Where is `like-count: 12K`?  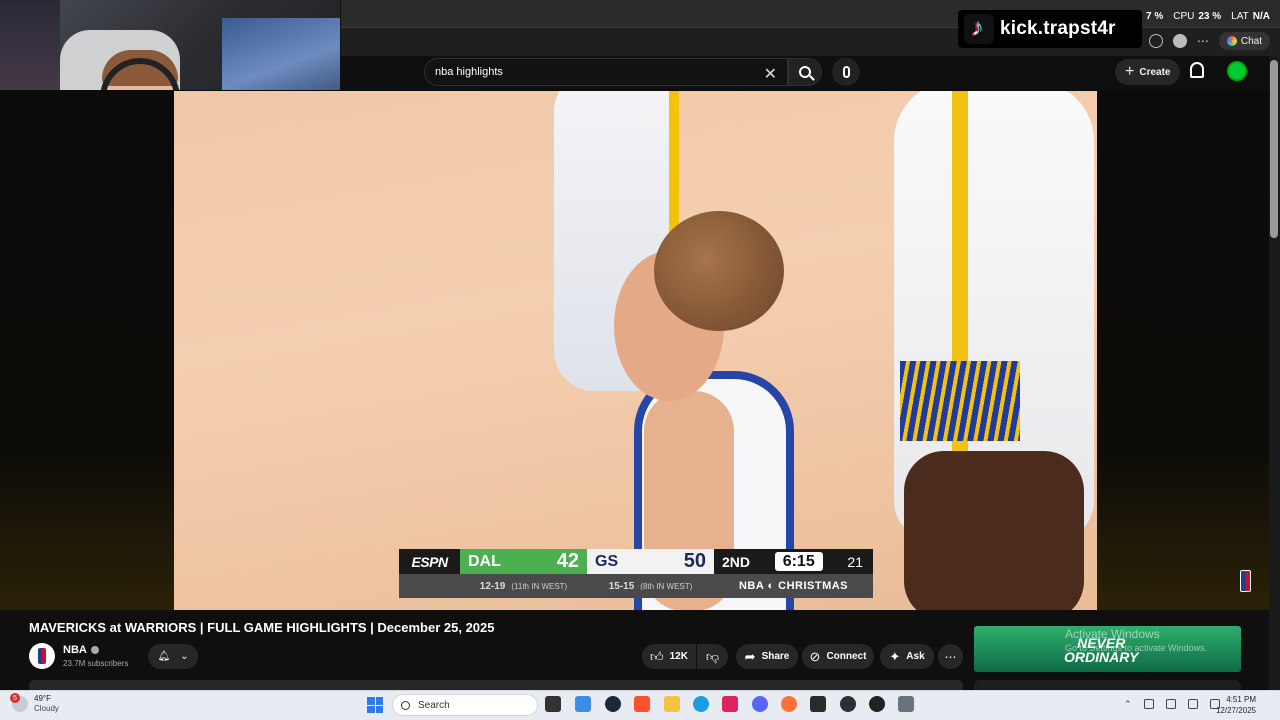 like-count: 12K is located at coordinates (678, 656).